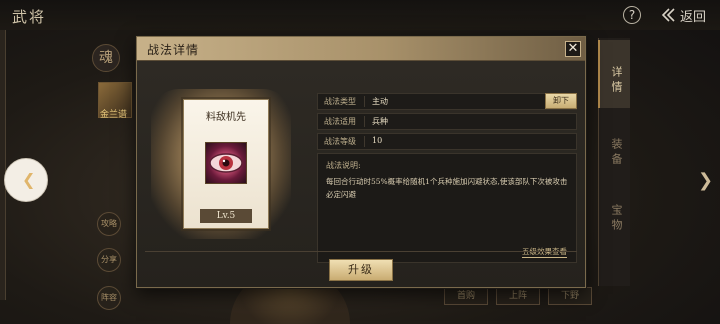 Image resolution: width=720 pixels, height=324 pixels. Describe the element at coordinates (614, 148) in the screenshot. I see `tab-equipment: 装备` at that location.